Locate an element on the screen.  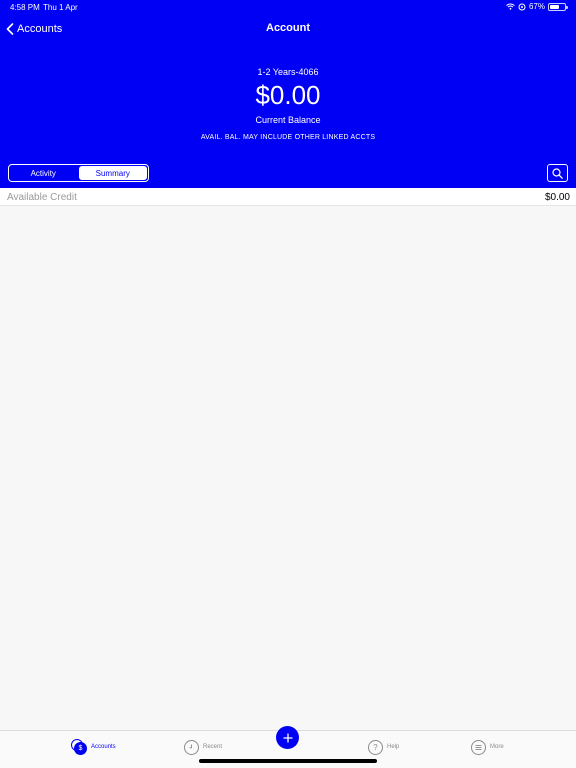
location-icon is located at coordinates (522, 6).